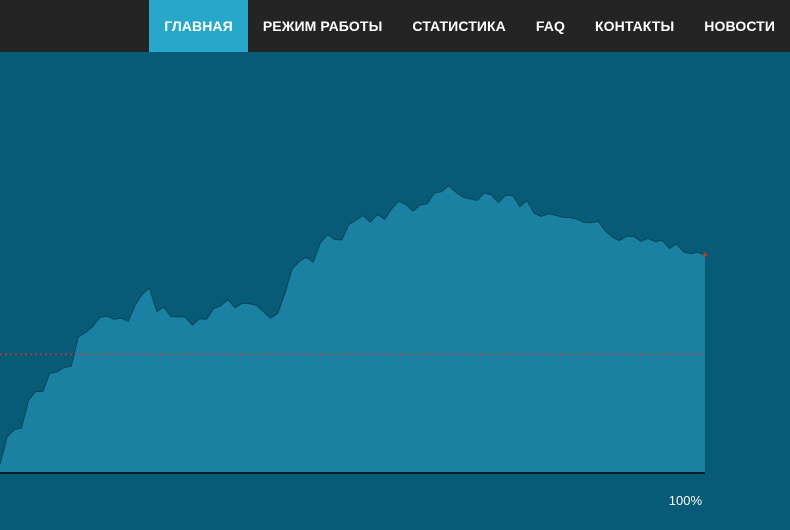 Image resolution: width=790 pixels, height=530 pixels. I want to click on nav-item-faq: FAQ, so click(550, 26).